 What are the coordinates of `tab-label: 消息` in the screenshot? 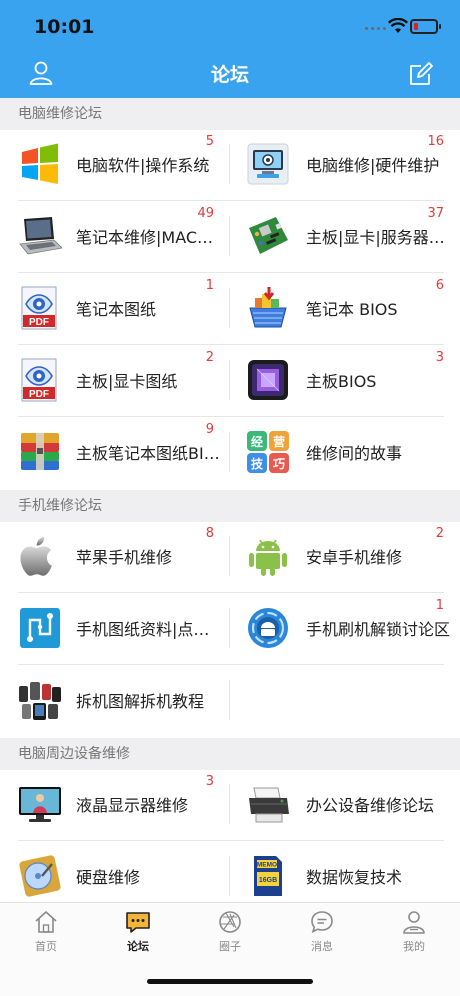 It's located at (322, 946).